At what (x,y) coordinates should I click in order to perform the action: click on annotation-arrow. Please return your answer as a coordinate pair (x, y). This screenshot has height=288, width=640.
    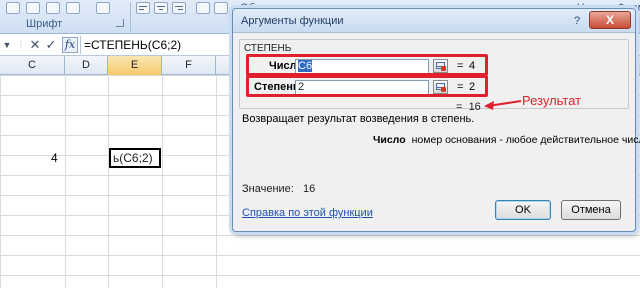
    Looking at the image, I should click on (503, 105).